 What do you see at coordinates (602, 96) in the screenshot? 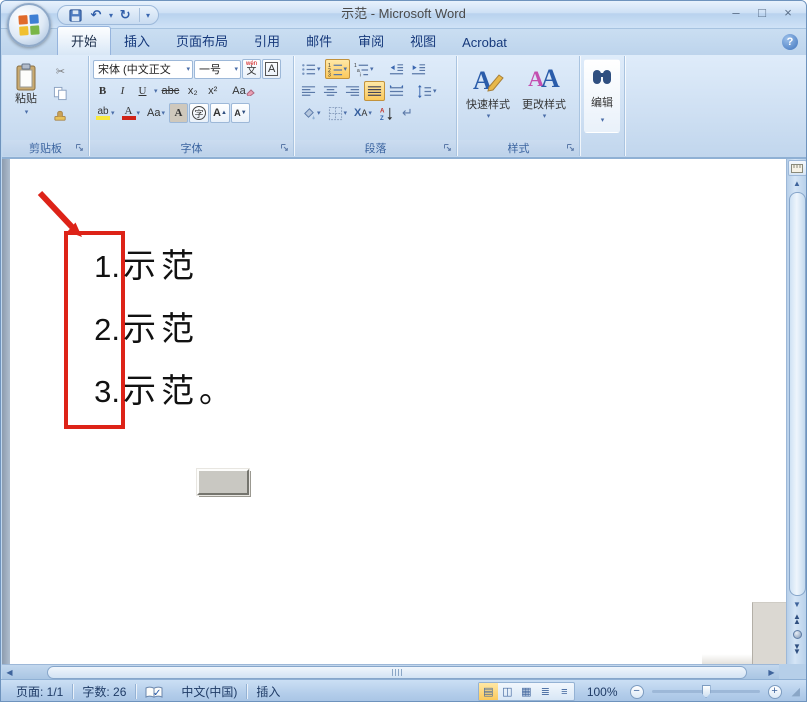
I see `editing-button: 编辑 ▾` at bounding box center [602, 96].